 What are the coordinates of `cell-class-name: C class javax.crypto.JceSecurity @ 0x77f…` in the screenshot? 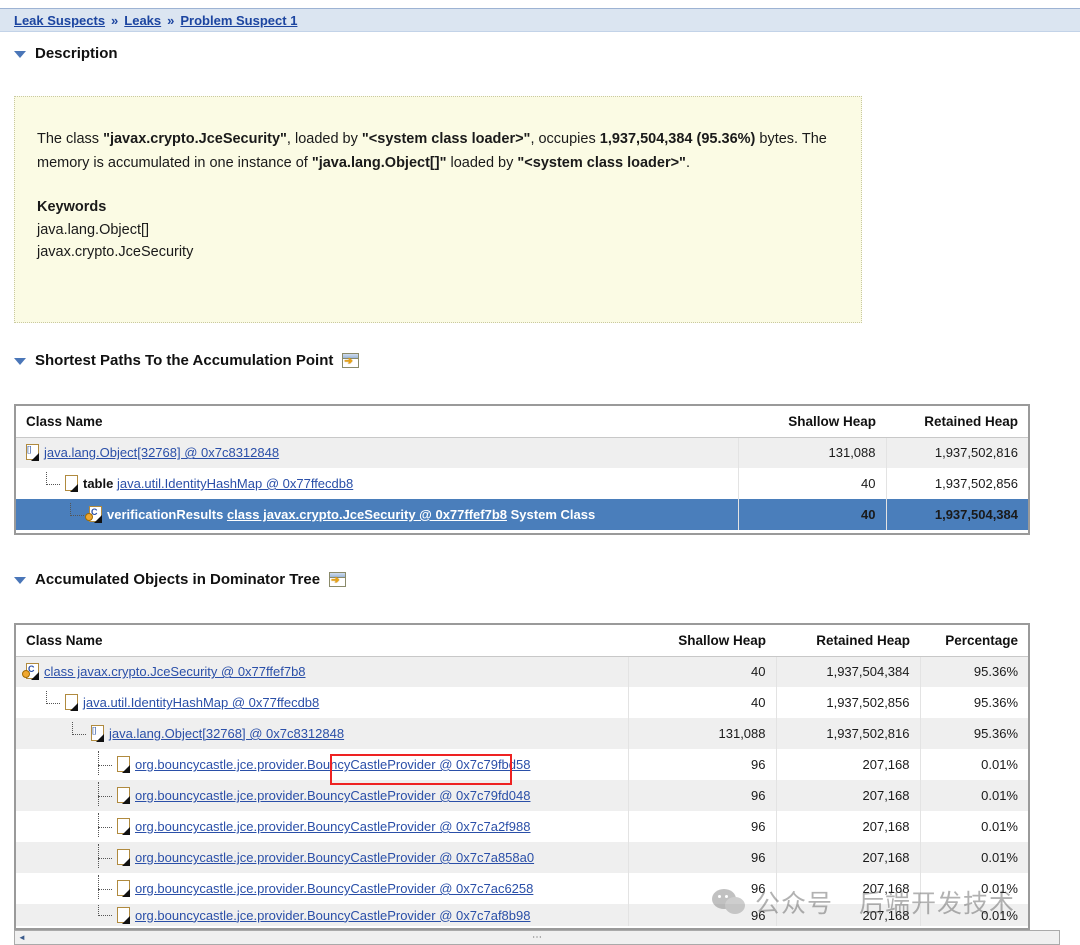 It's located at (322, 671).